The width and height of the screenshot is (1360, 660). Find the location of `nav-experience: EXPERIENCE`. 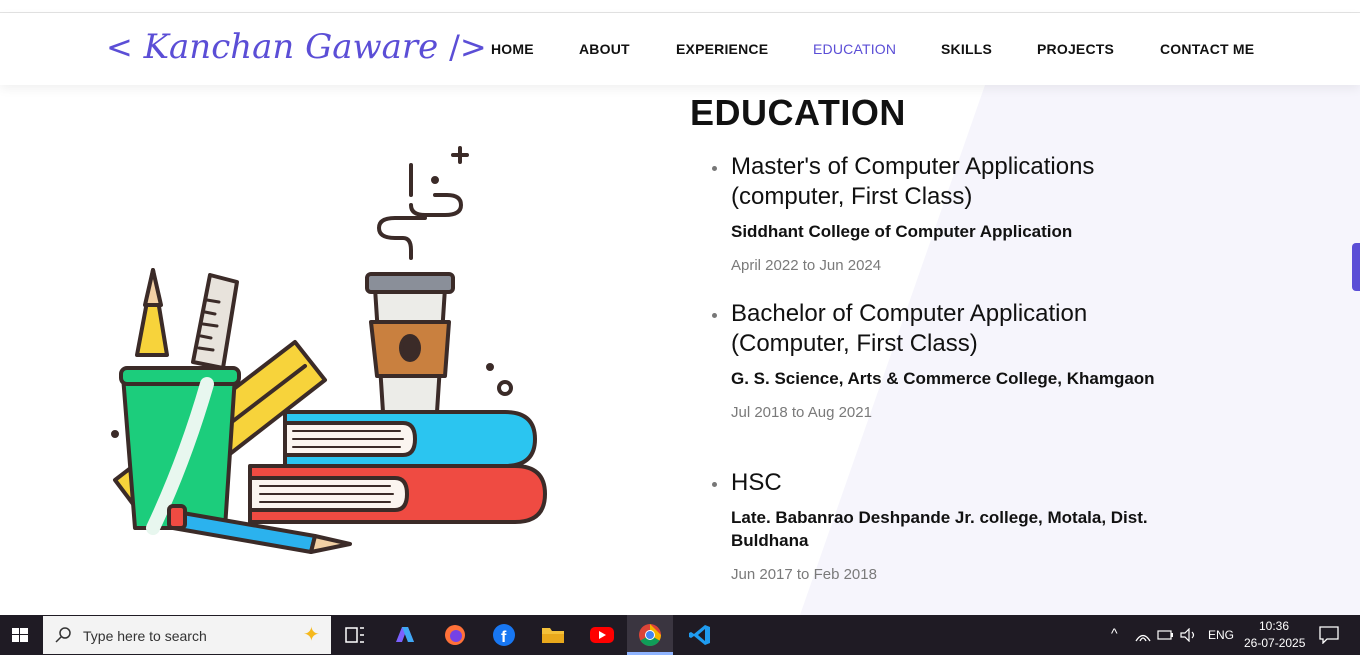

nav-experience: EXPERIENCE is located at coordinates (722, 49).